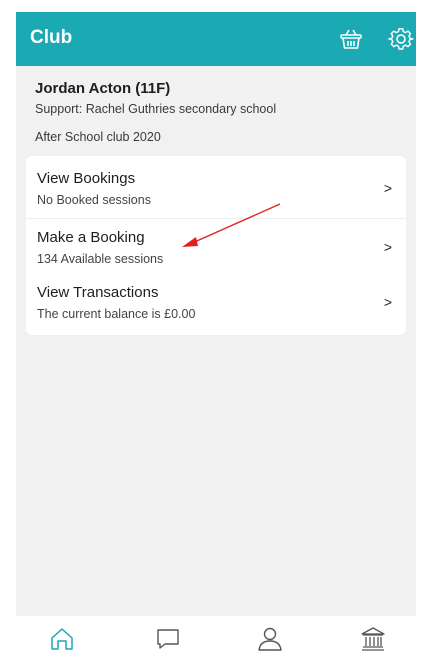 The width and height of the screenshot is (422, 661). I want to click on home-icon, so click(62, 639).